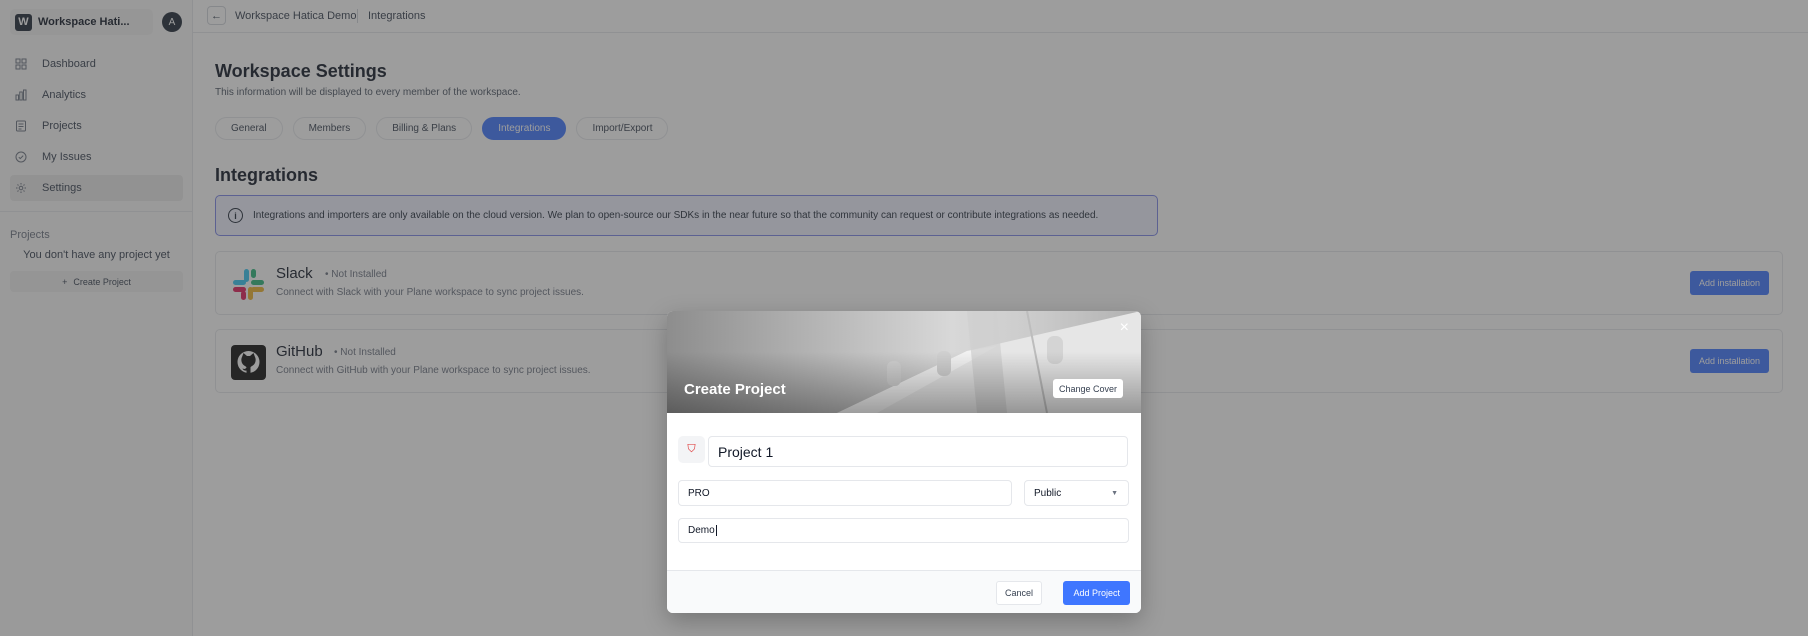  What do you see at coordinates (1096, 593) in the screenshot?
I see `add-project-button: Add Project` at bounding box center [1096, 593].